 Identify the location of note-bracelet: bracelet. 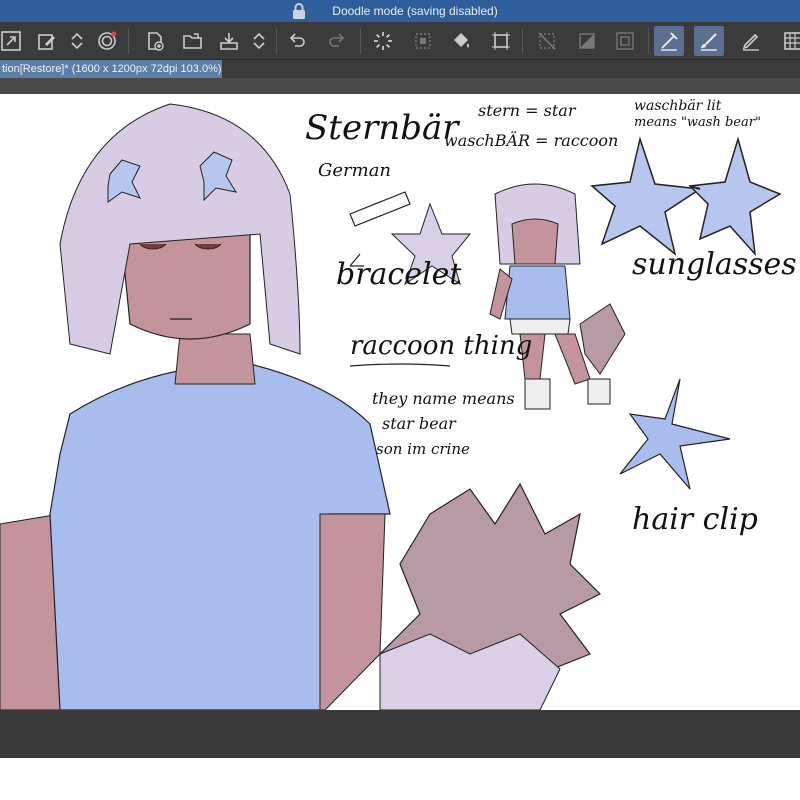
(399, 274).